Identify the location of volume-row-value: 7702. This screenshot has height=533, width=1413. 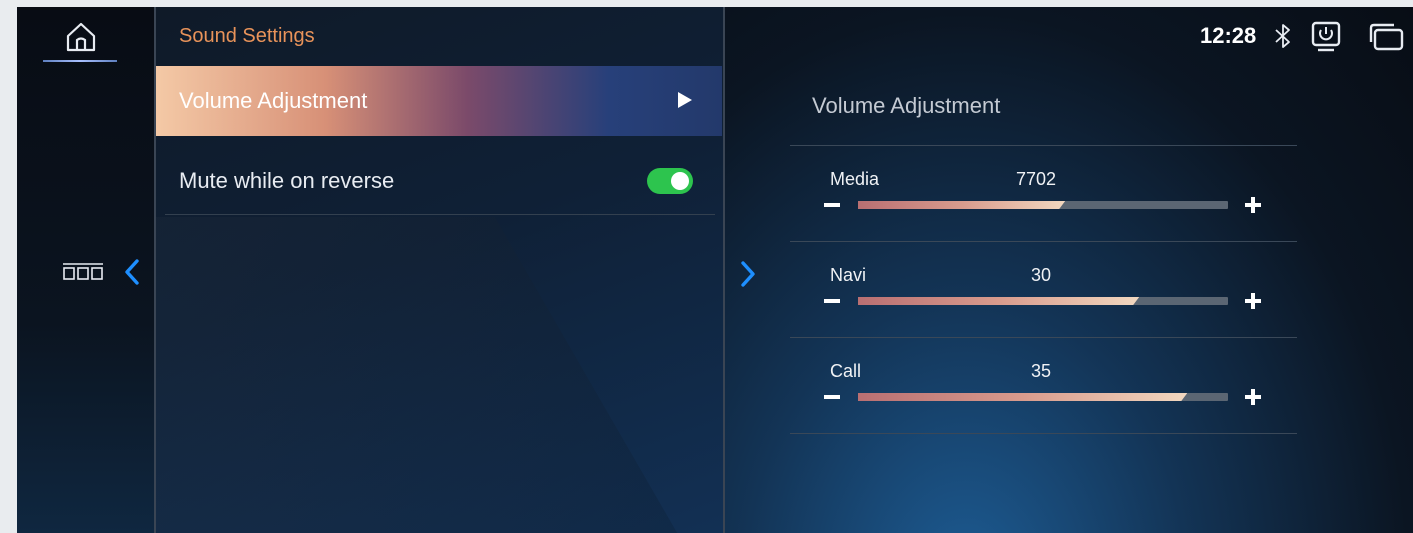
(1036, 179).